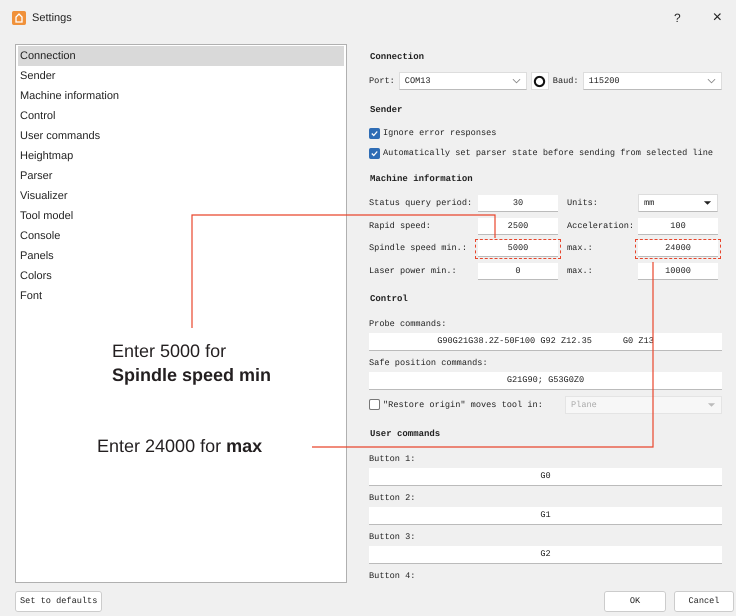 The image size is (736, 616). I want to click on units-dropdown: mm, so click(678, 203).